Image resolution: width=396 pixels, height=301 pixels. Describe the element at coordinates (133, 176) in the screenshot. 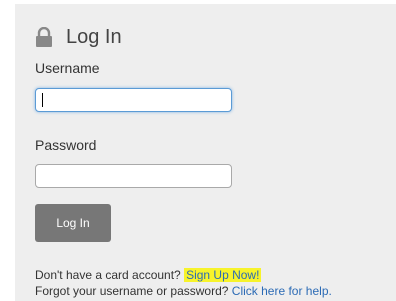

I see `password-input` at that location.